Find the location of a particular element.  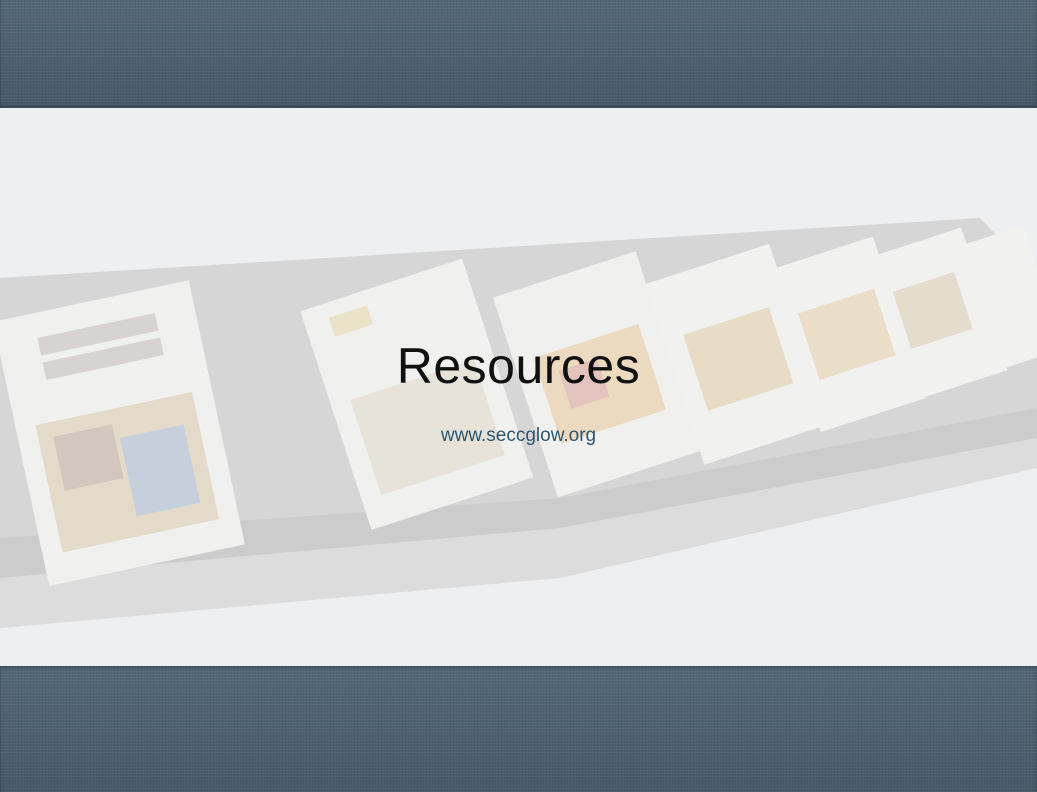

slide-title: Resources is located at coordinates (518, 366).